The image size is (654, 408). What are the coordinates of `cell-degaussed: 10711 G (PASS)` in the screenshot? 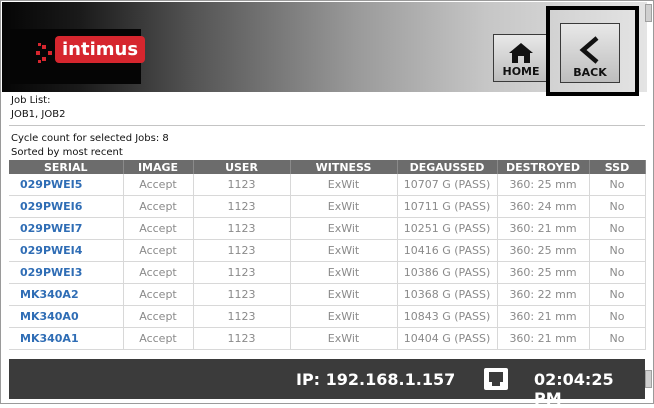 It's located at (447, 206).